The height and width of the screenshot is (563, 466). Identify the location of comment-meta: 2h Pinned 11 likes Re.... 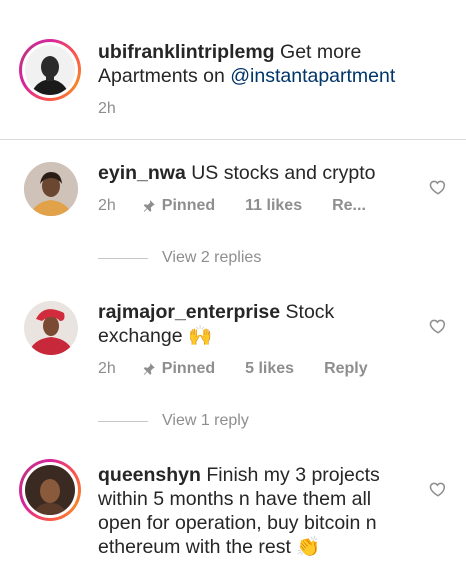
(232, 206).